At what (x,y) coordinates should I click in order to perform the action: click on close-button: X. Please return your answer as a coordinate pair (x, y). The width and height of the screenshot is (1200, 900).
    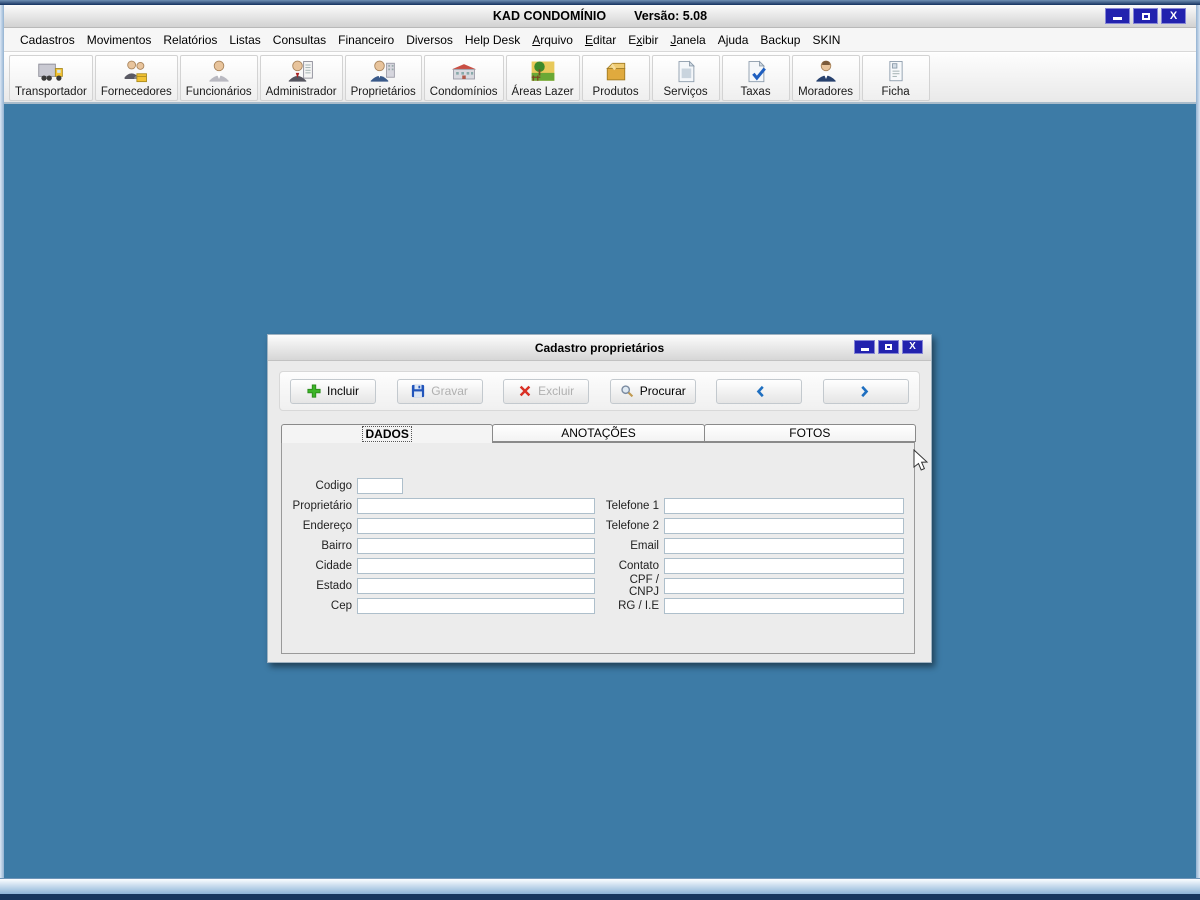
    Looking at the image, I should click on (1173, 16).